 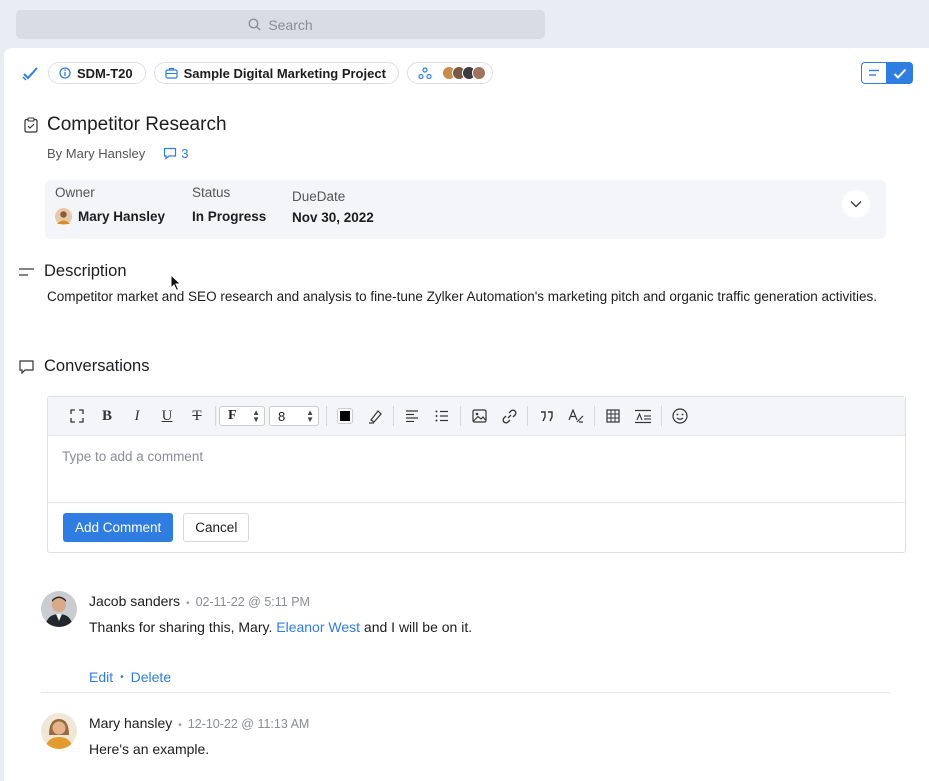 I want to click on members-chip, so click(x=449, y=73).